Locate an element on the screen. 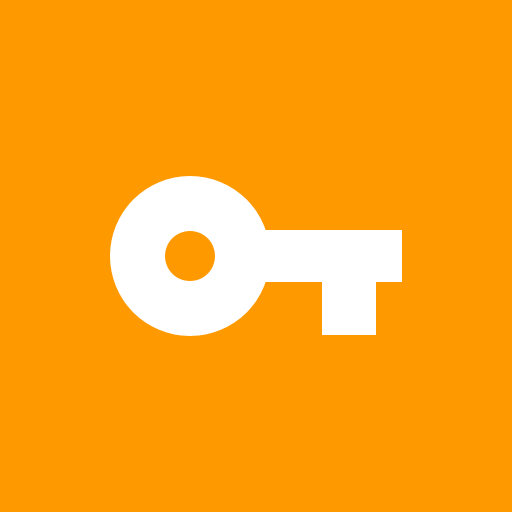 Image resolution: width=512 pixels, height=512 pixels. key-bow is located at coordinates (190, 256).